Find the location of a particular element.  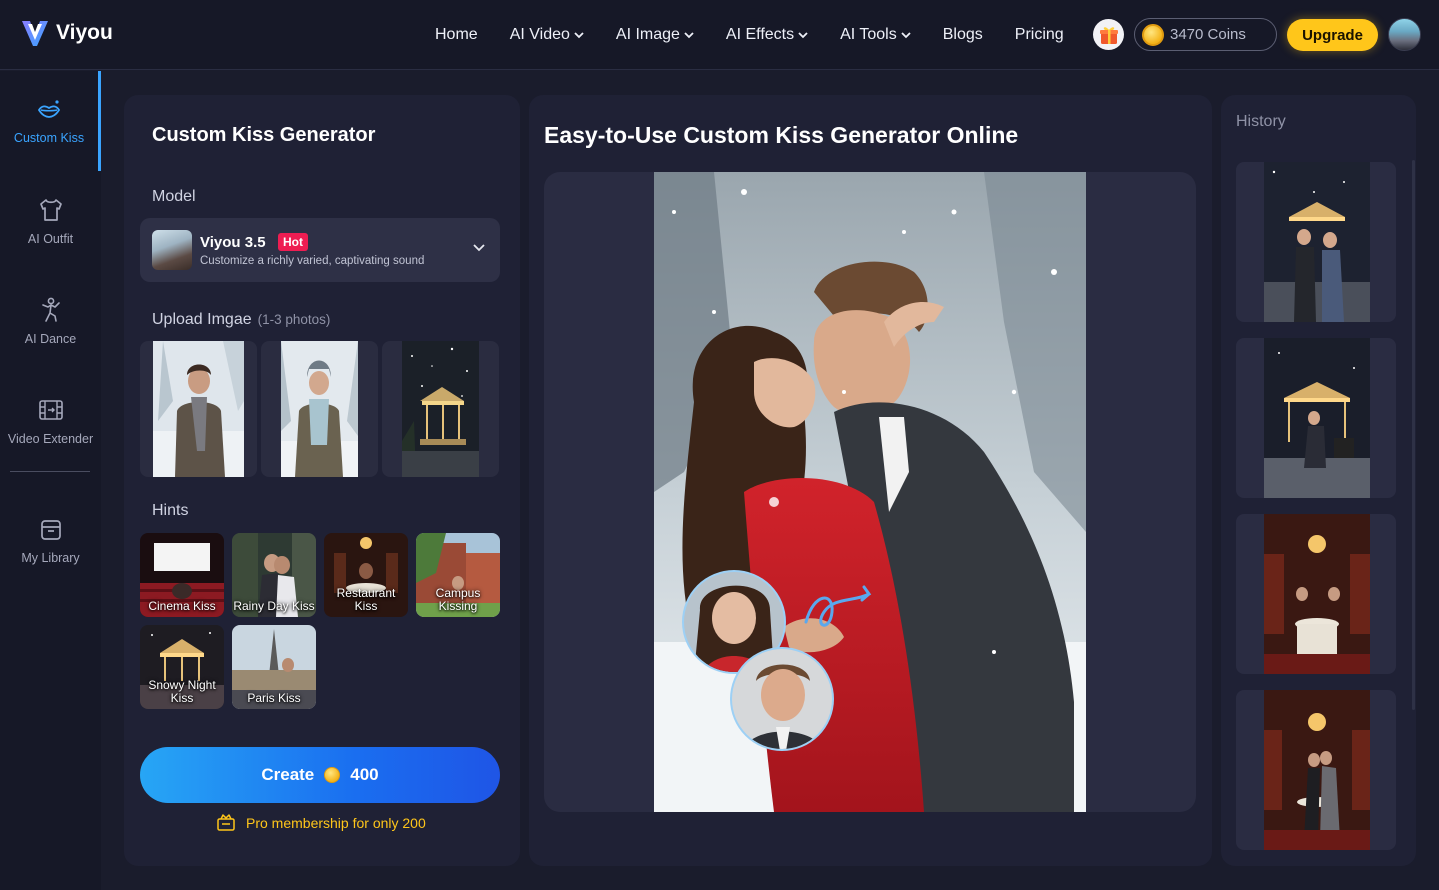

create-label: Create is located at coordinates (288, 774).